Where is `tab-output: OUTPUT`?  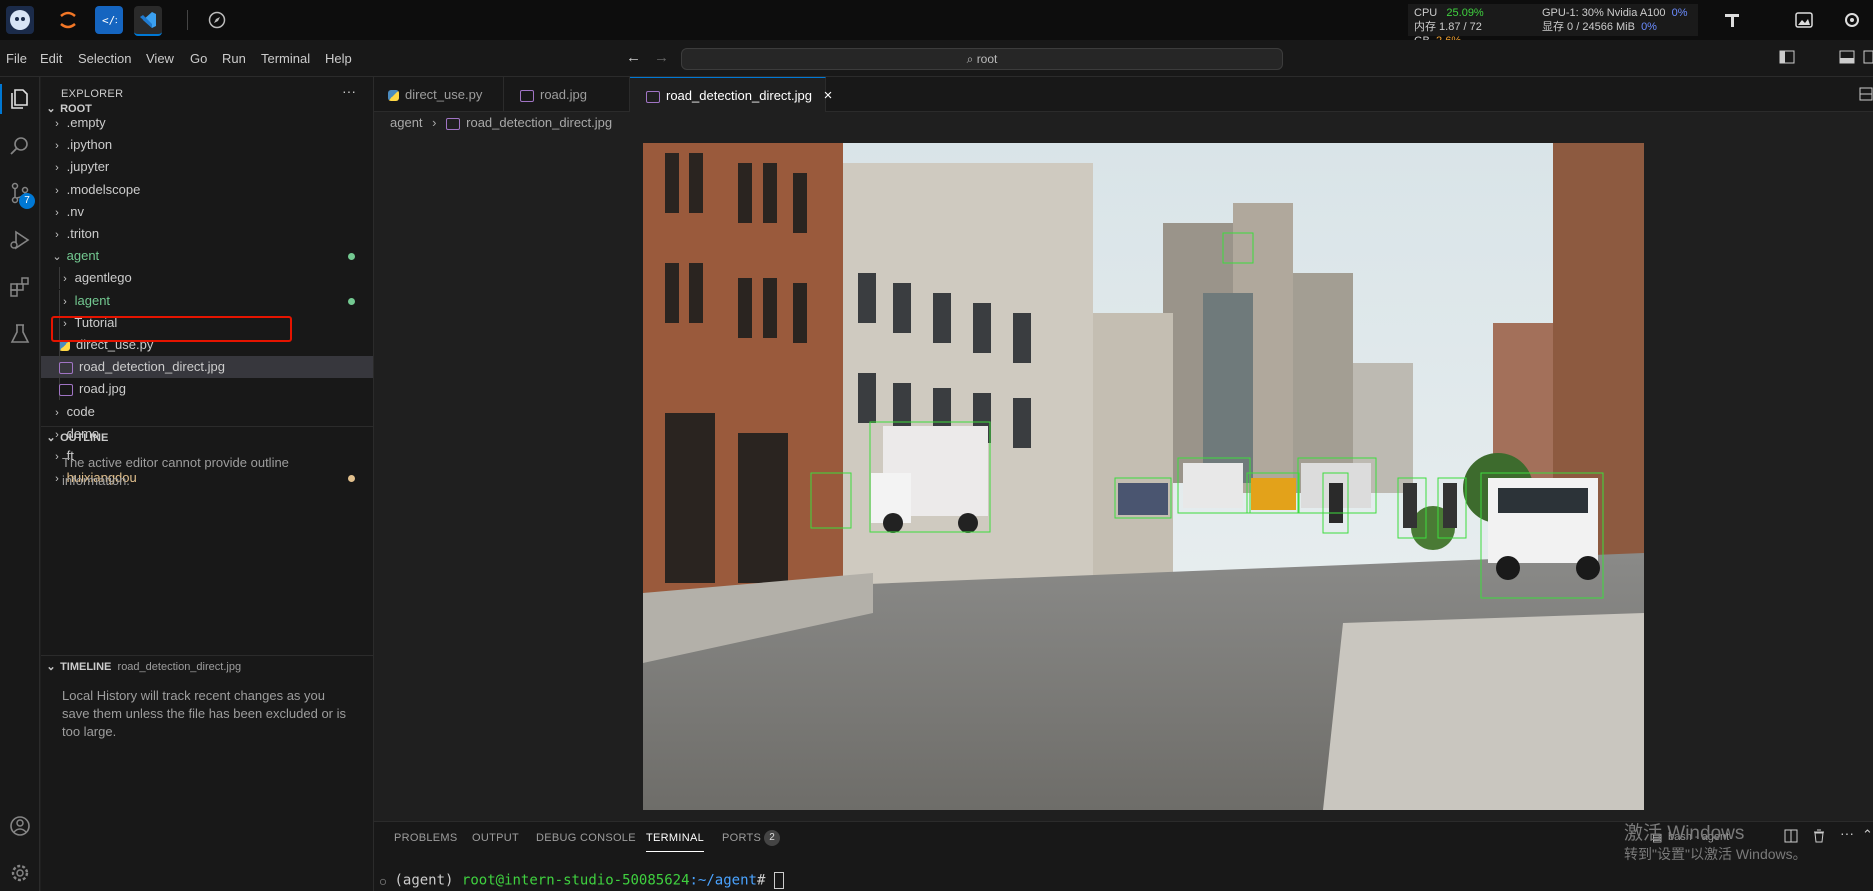 tab-output: OUTPUT is located at coordinates (495, 838).